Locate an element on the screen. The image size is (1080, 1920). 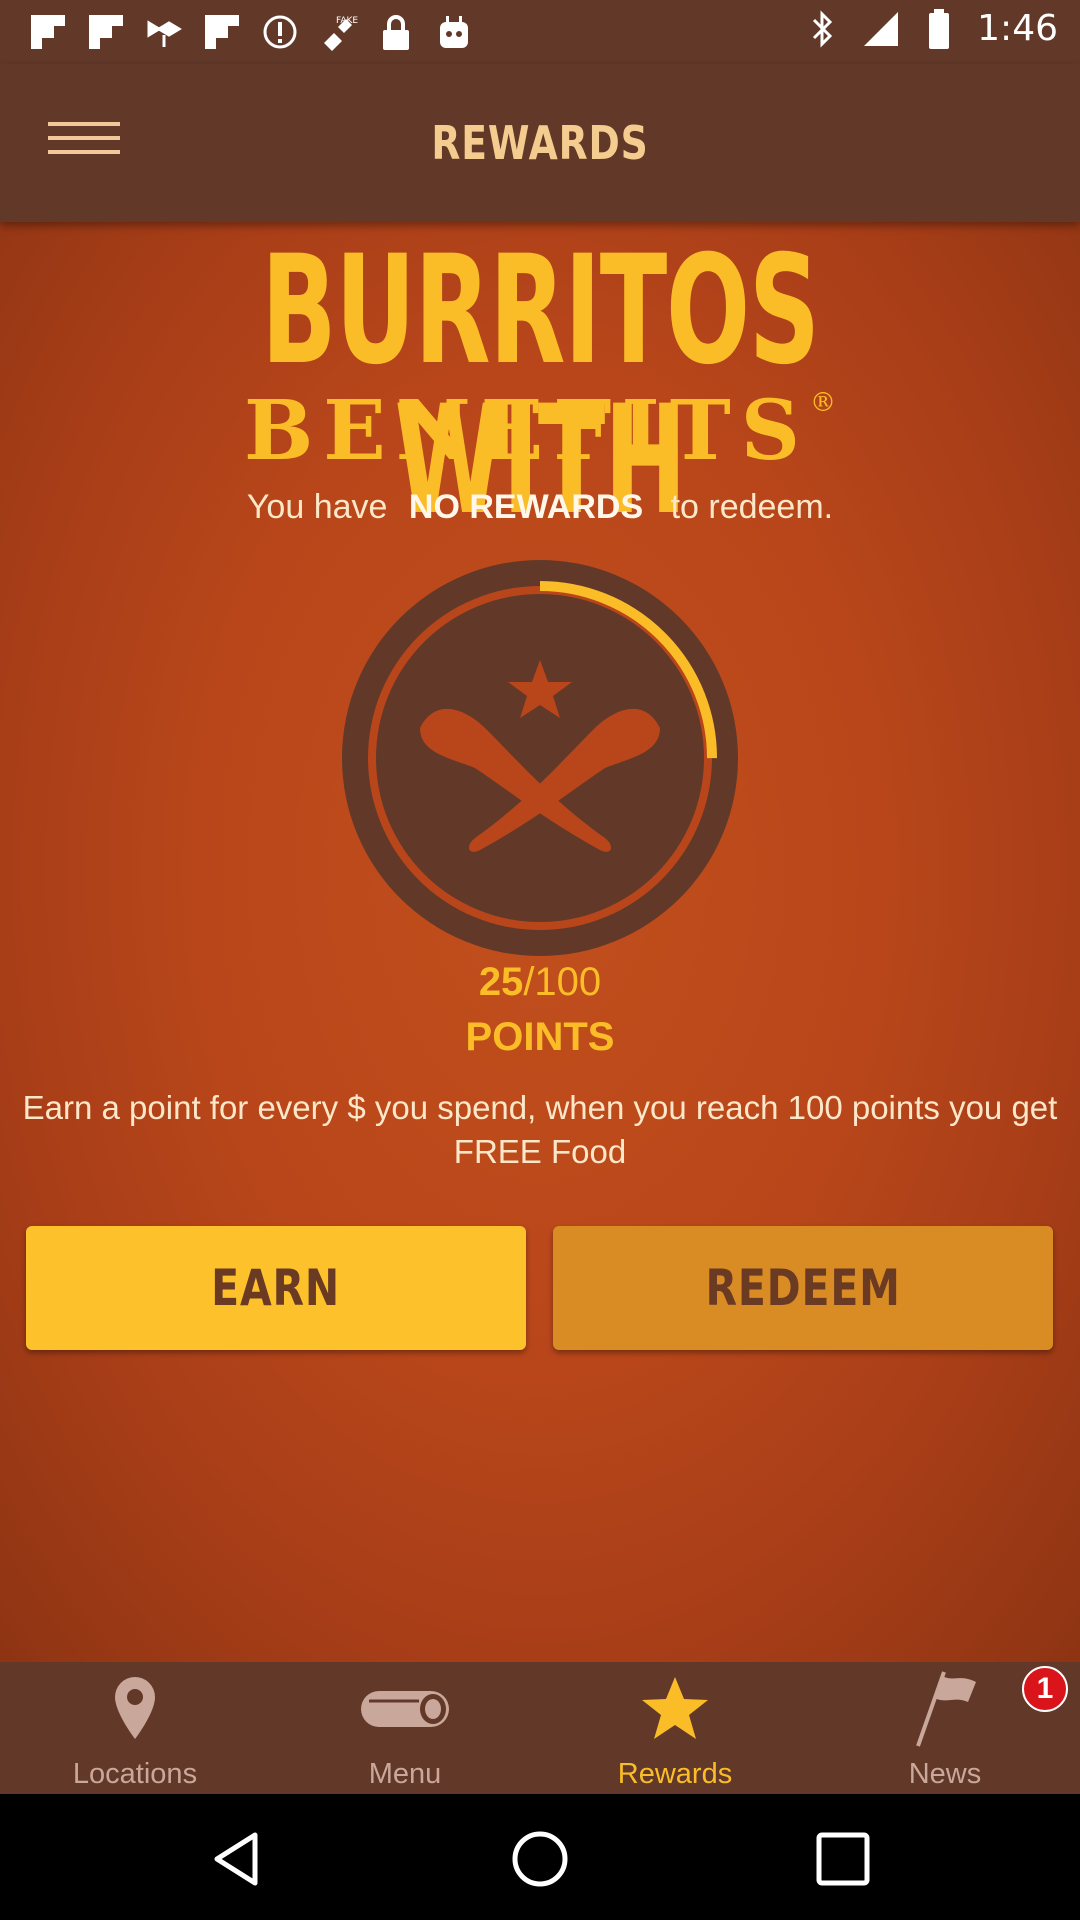
android-icon is located at coordinates (454, 32).